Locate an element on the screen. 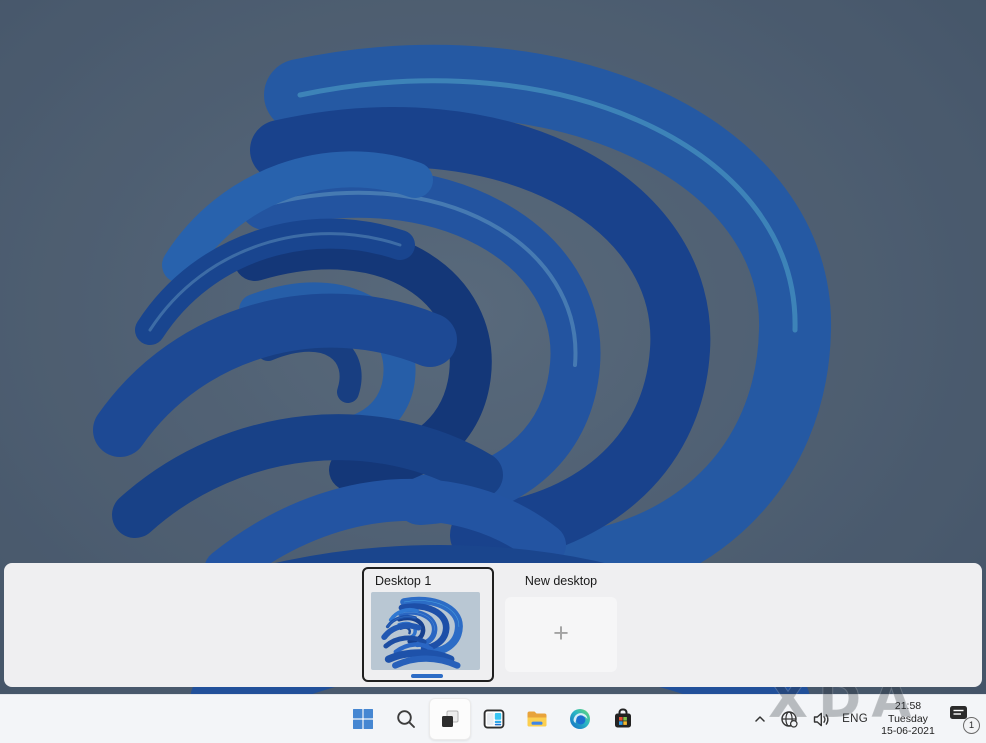  task-view-button is located at coordinates (450, 719).